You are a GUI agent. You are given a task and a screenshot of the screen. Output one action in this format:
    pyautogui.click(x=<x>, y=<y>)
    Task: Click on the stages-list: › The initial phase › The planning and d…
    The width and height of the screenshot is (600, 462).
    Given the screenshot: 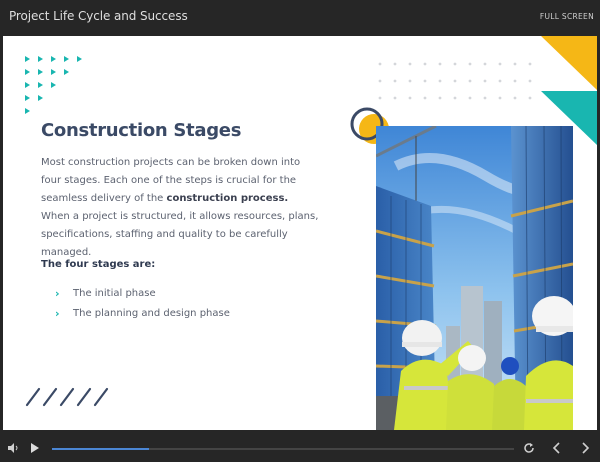 What is the action you would take?
    pyautogui.click(x=142, y=306)
    